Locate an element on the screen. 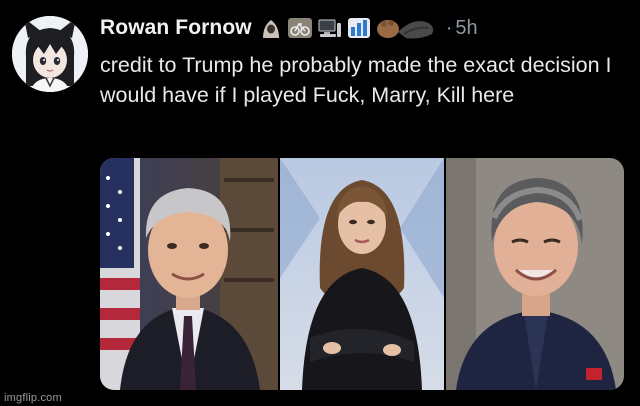 The image size is (640, 406). post-header: Rowan Fornow · 5h is located at coordinates (289, 28).